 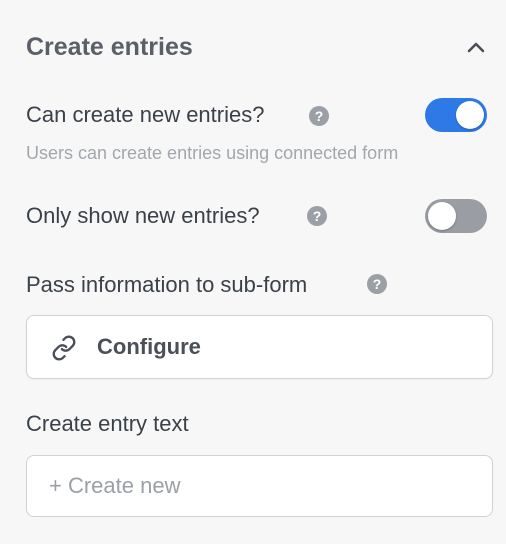 What do you see at coordinates (167, 284) in the screenshot?
I see `pass-info-label: Pass information to sub-form` at bounding box center [167, 284].